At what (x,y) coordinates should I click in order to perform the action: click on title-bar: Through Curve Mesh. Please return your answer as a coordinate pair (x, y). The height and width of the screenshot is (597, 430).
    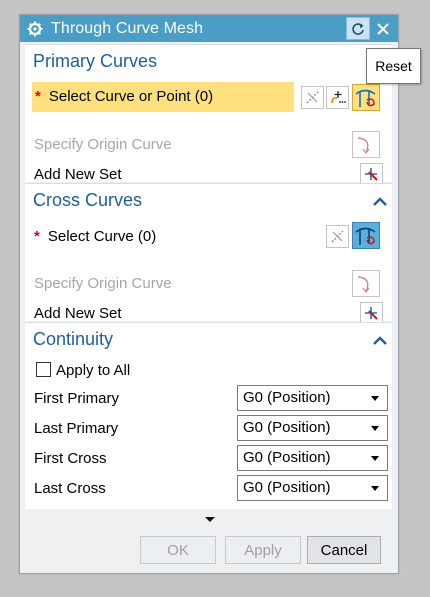
    Looking at the image, I should click on (209, 28).